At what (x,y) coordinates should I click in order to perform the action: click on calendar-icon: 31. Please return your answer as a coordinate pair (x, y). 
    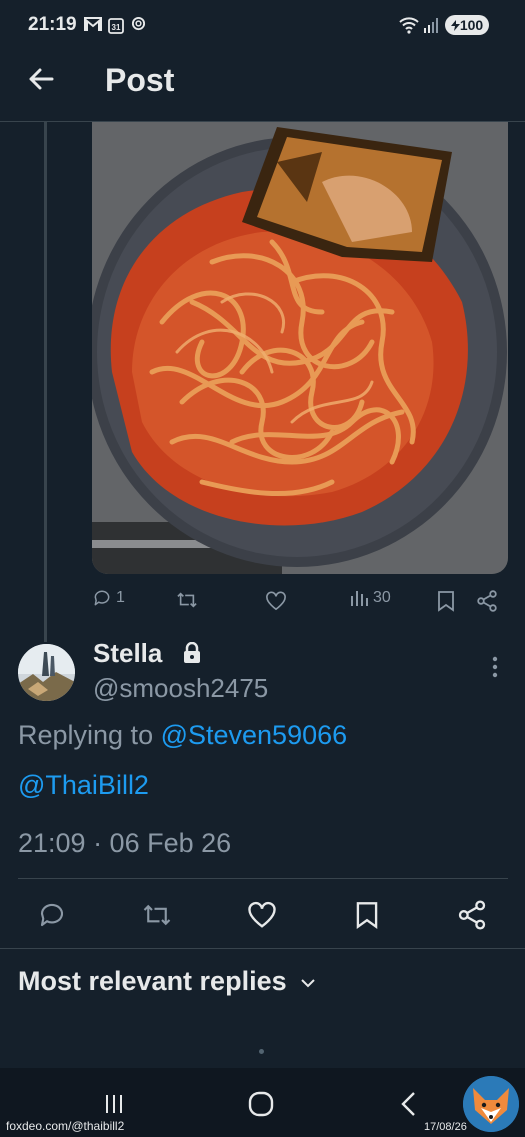
    Looking at the image, I should click on (116, 26).